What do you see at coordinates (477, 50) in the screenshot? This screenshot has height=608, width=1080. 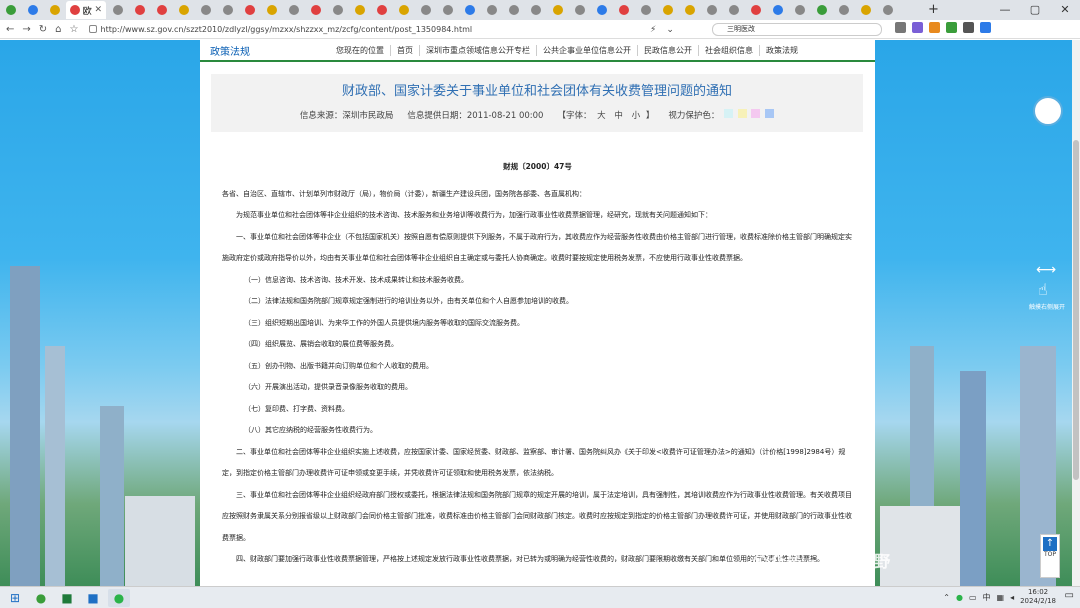 I see `breadcrumb-key-areas: 深圳市重点领域信息公开专栏` at bounding box center [477, 50].